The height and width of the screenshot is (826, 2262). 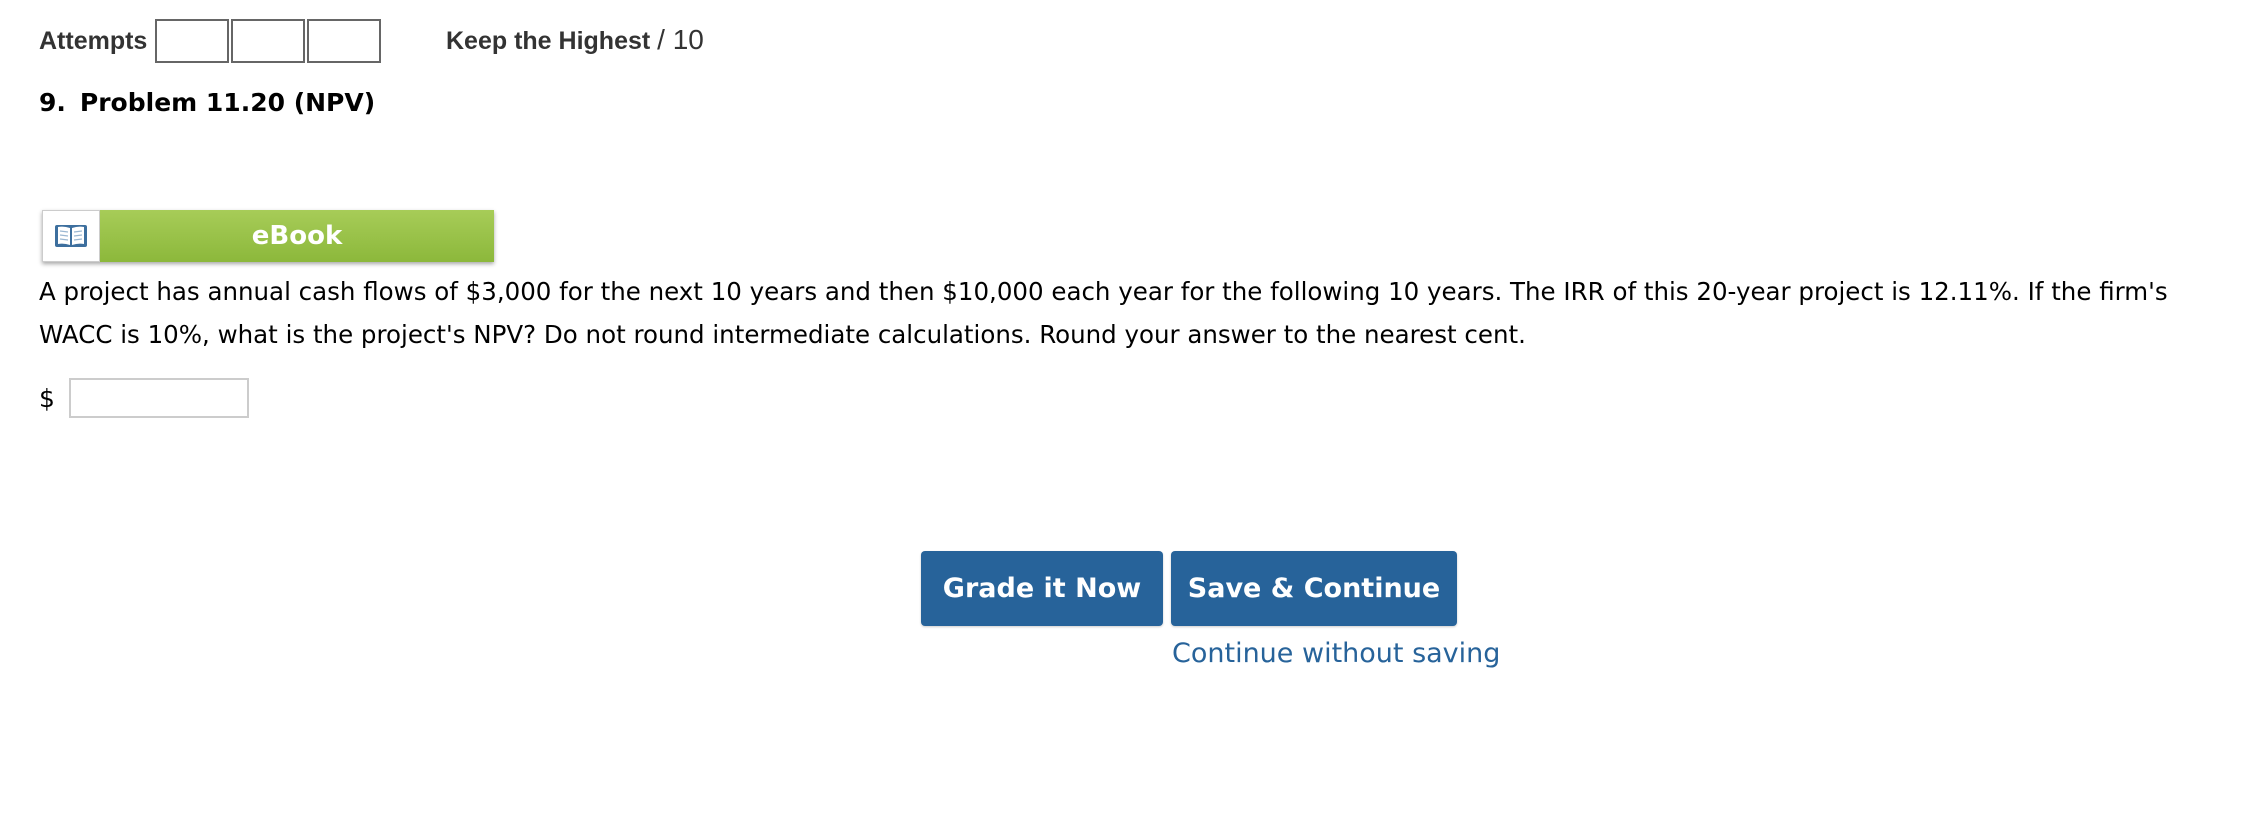 What do you see at coordinates (227, 102) in the screenshot?
I see `problem-title-text: Problem 11.20 (NPV)` at bounding box center [227, 102].